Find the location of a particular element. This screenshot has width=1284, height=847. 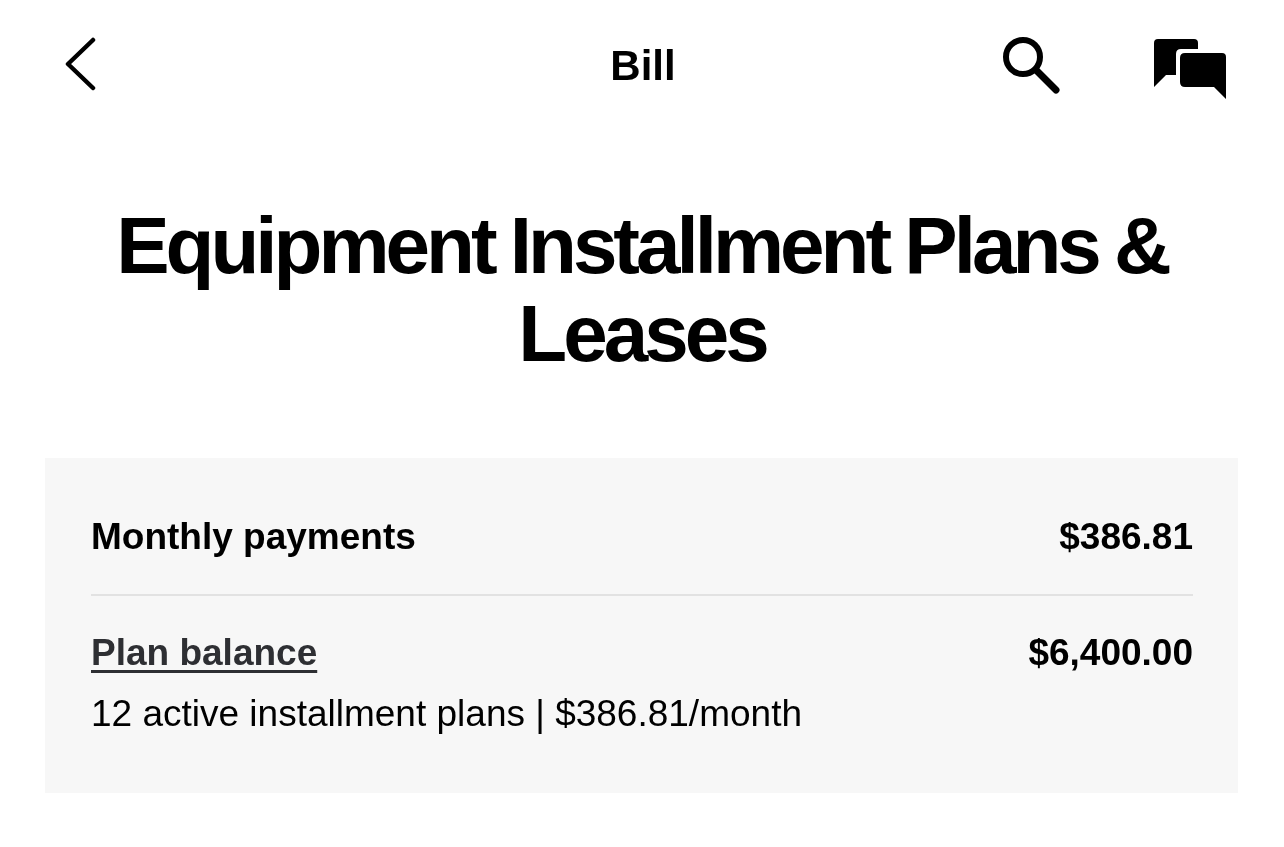

plan-balance-link: Plan balance is located at coordinates (204, 653).